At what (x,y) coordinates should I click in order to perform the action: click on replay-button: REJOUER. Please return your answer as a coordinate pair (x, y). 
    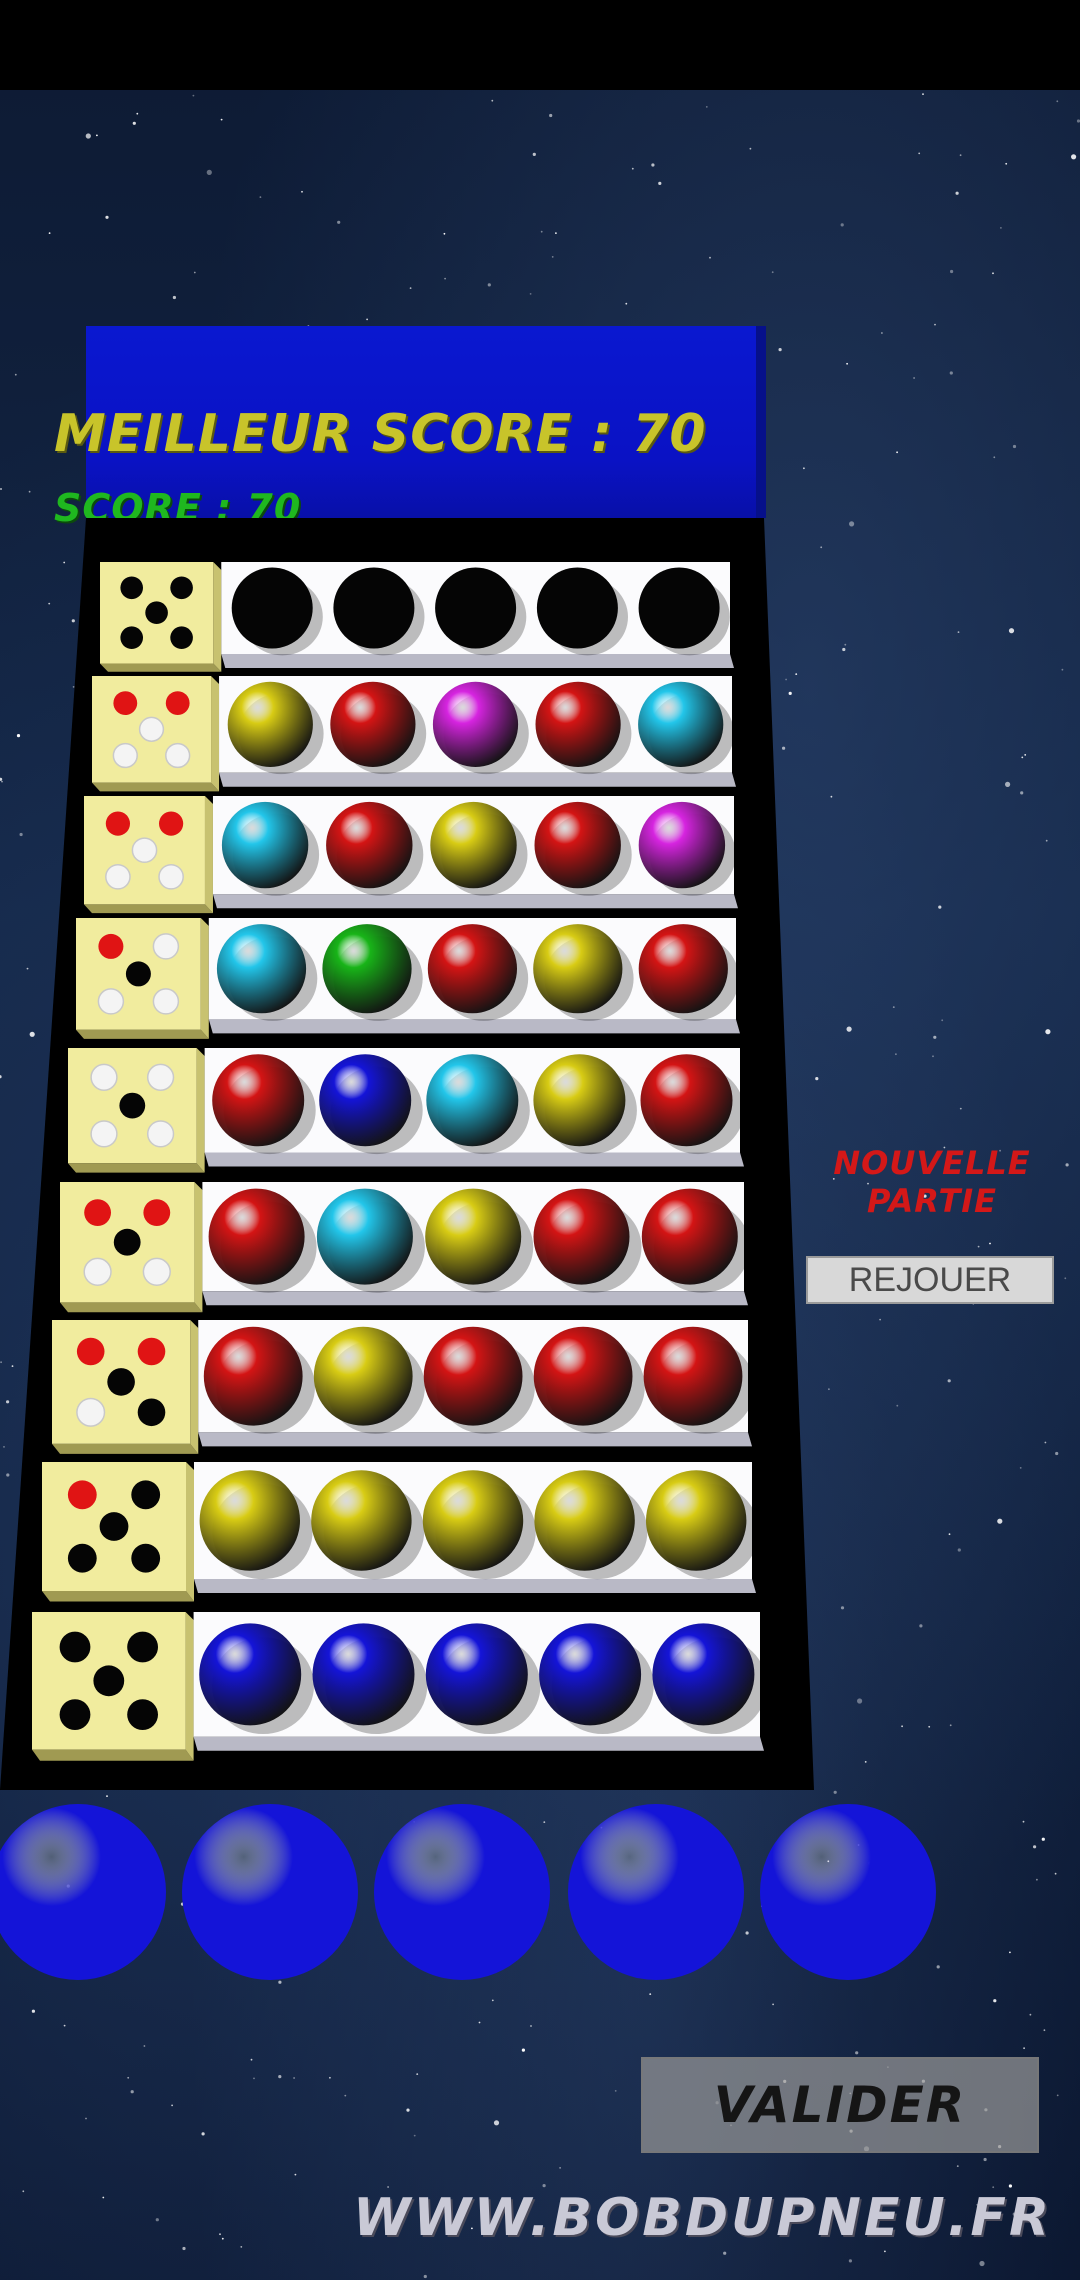
    Looking at the image, I should click on (930, 1280).